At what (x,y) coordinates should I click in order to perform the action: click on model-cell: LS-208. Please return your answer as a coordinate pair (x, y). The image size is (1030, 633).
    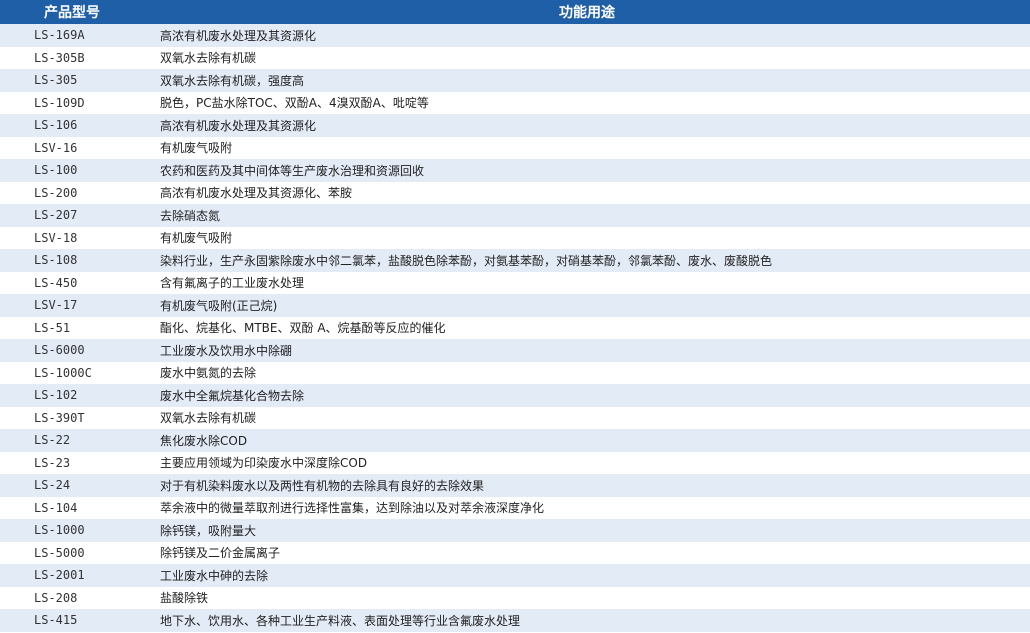
    Looking at the image, I should click on (72, 597).